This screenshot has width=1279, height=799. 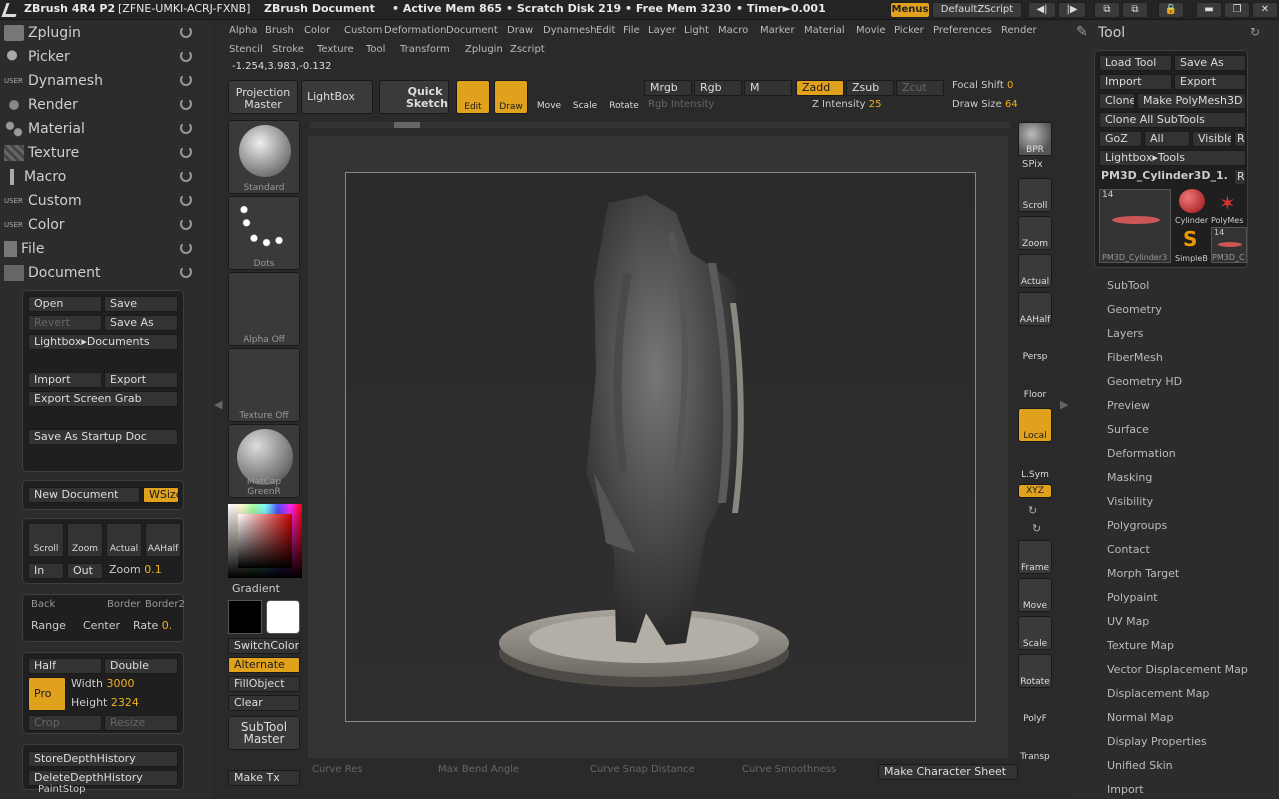 What do you see at coordinates (279, 30) in the screenshot?
I see `menu-brush: Brush` at bounding box center [279, 30].